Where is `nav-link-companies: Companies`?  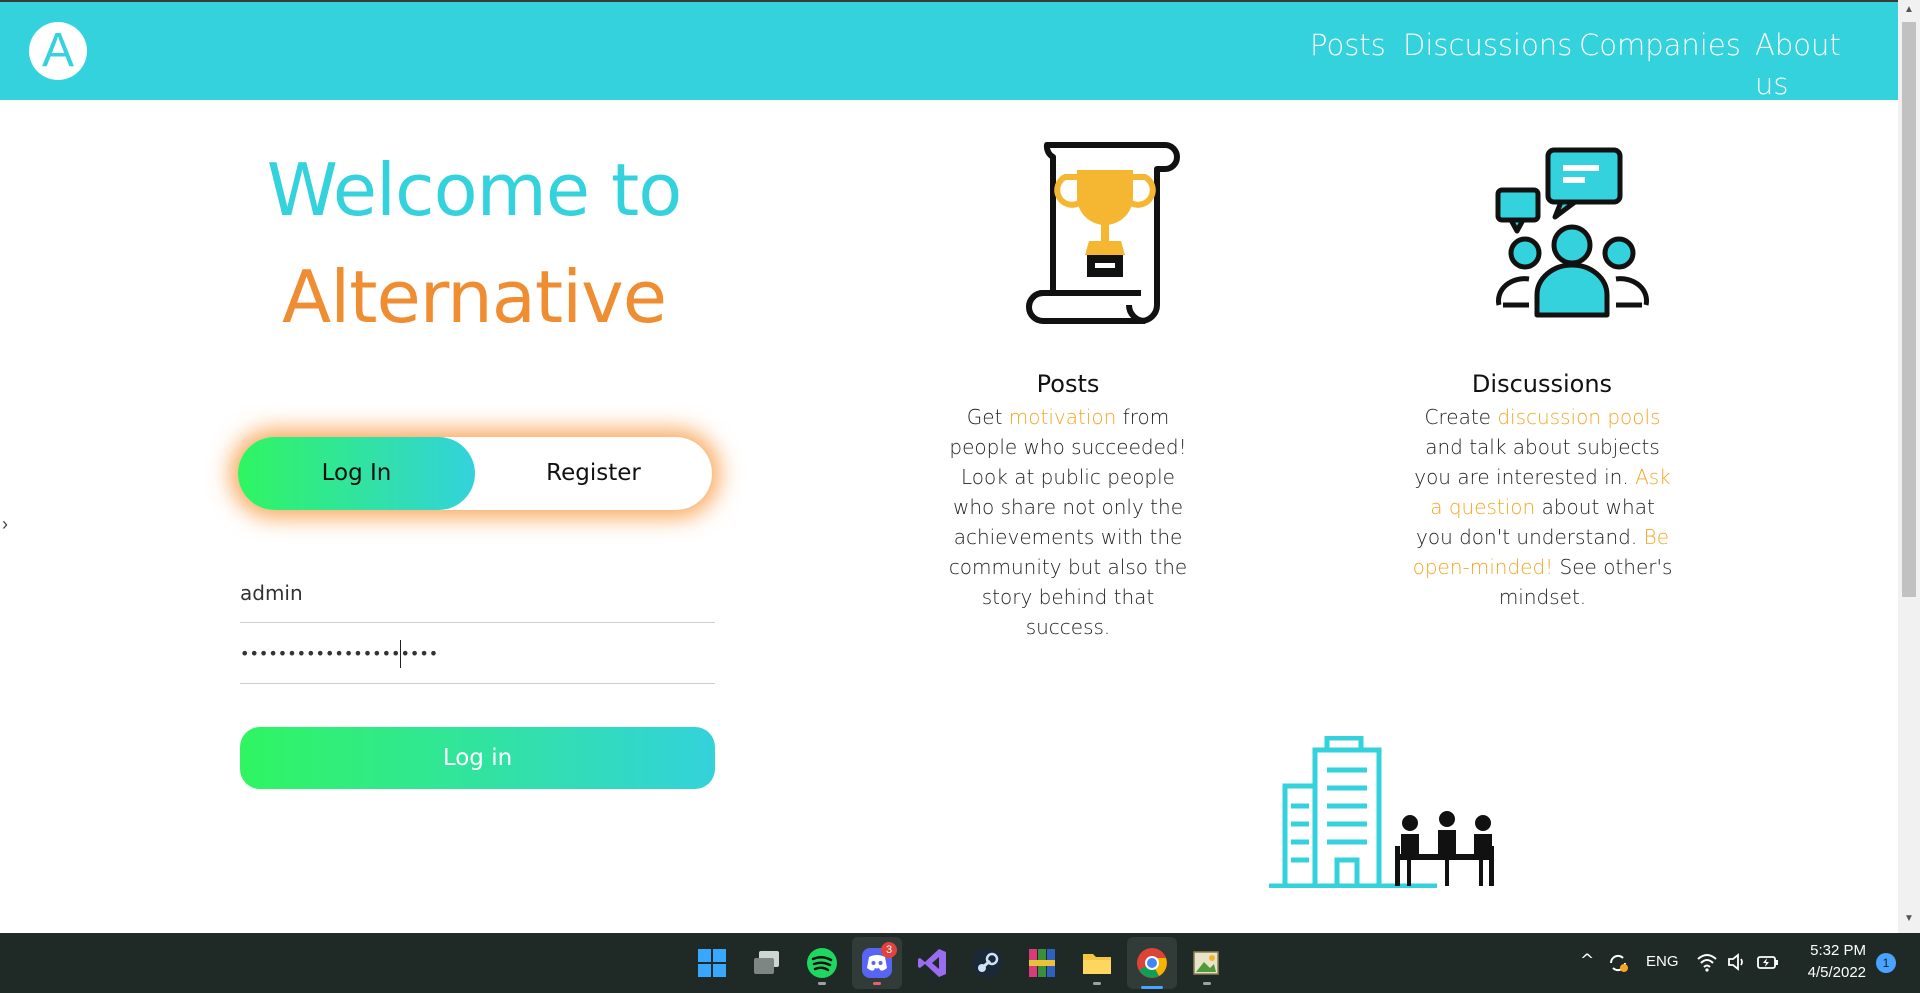 nav-link-companies: Companies is located at coordinates (1660, 45).